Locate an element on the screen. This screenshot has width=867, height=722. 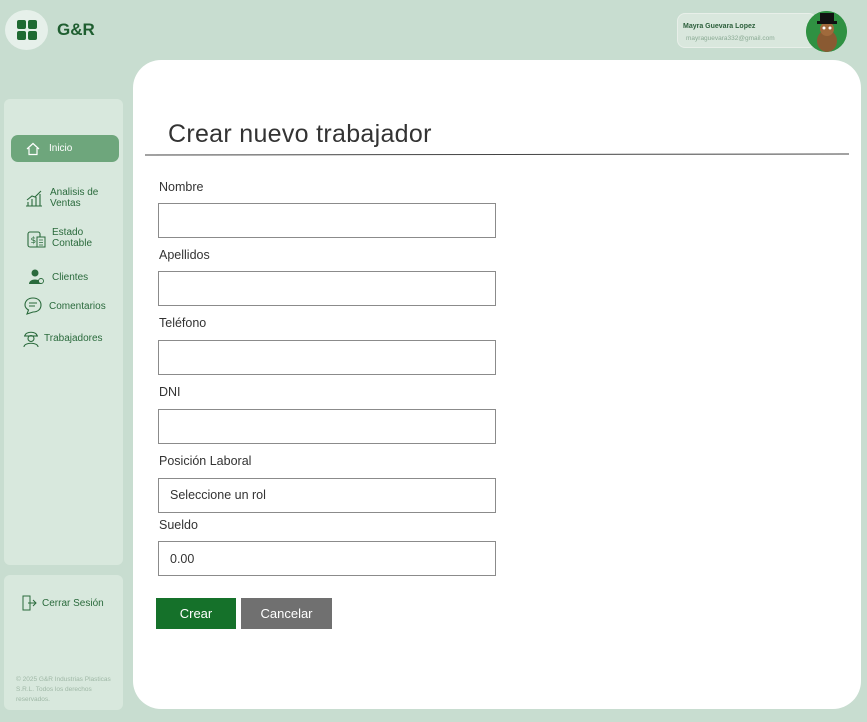
sidebar-item-trabajadores: Trabajadores is located at coordinates (61, 338).